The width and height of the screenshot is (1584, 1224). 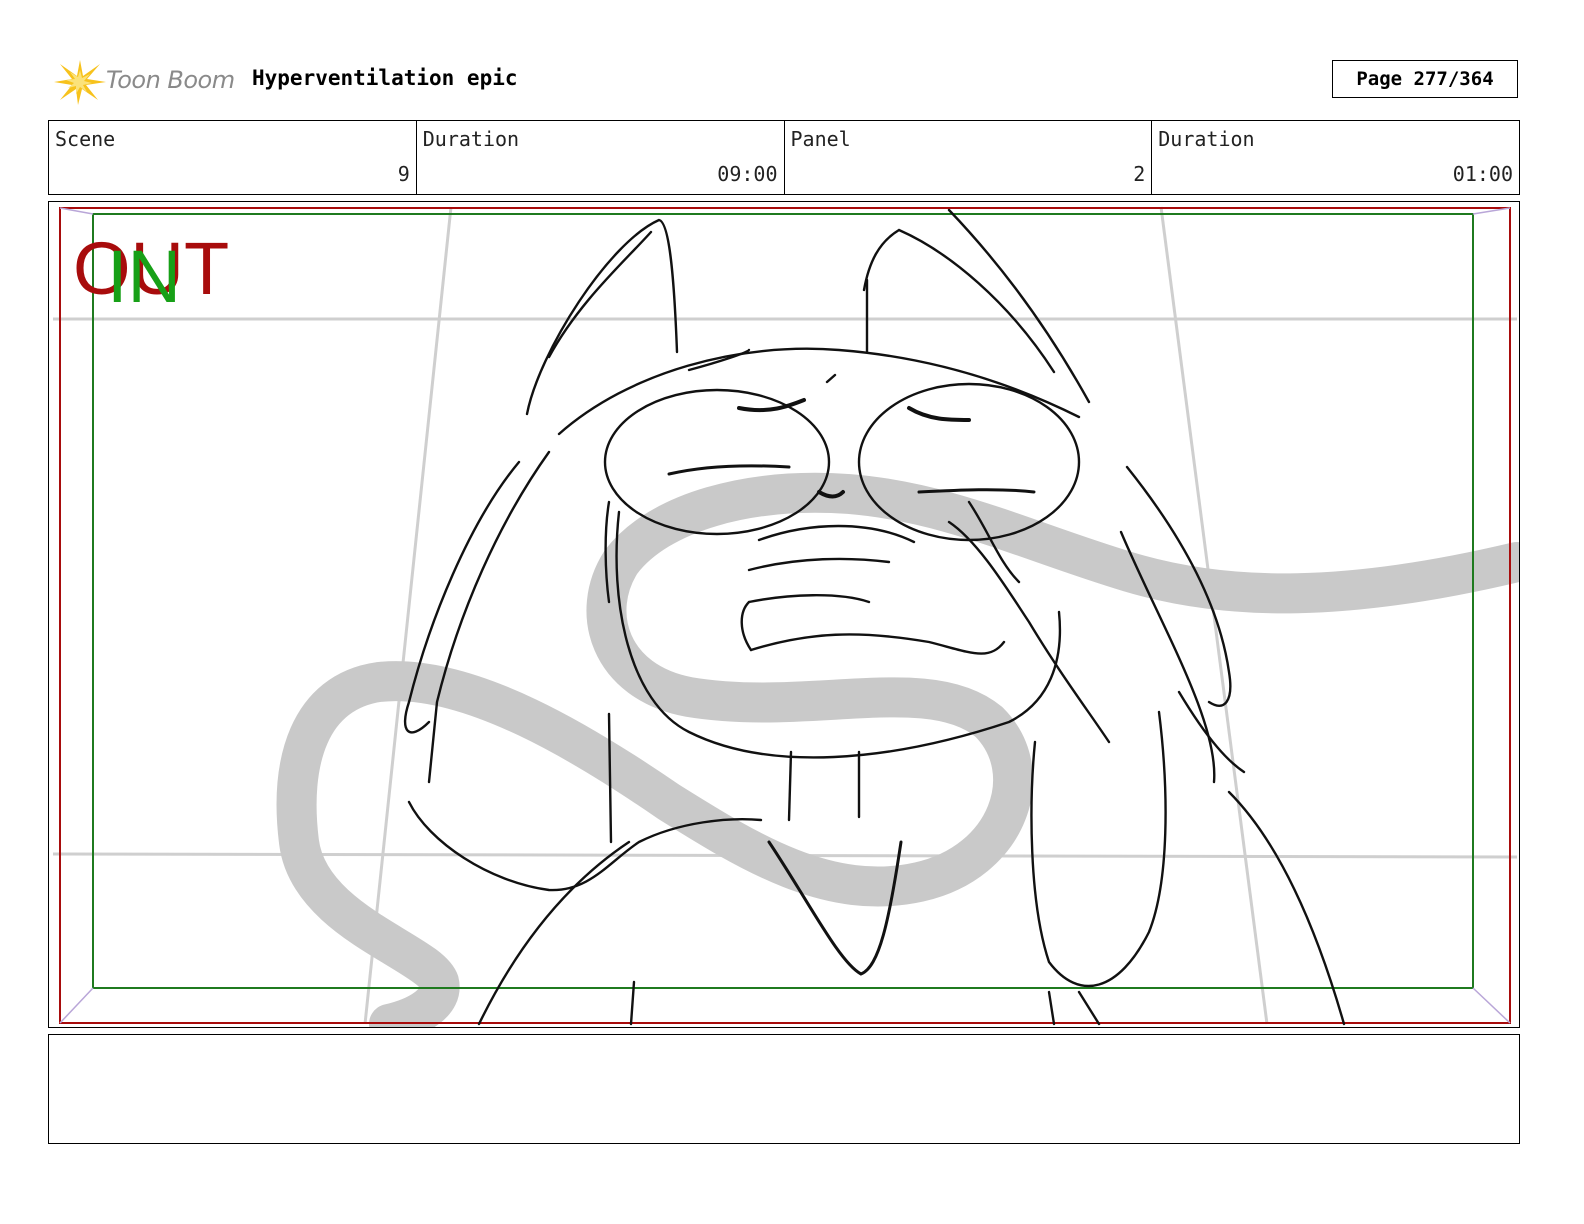 What do you see at coordinates (969, 157) in the screenshot?
I see `panel-cell: Panel 2` at bounding box center [969, 157].